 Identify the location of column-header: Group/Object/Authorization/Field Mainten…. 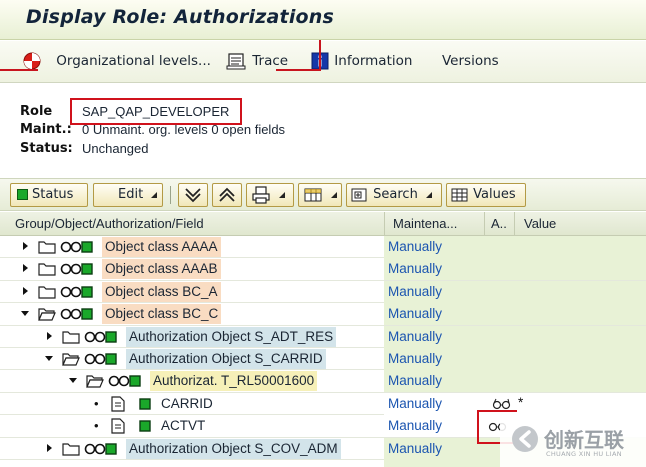
(323, 224).